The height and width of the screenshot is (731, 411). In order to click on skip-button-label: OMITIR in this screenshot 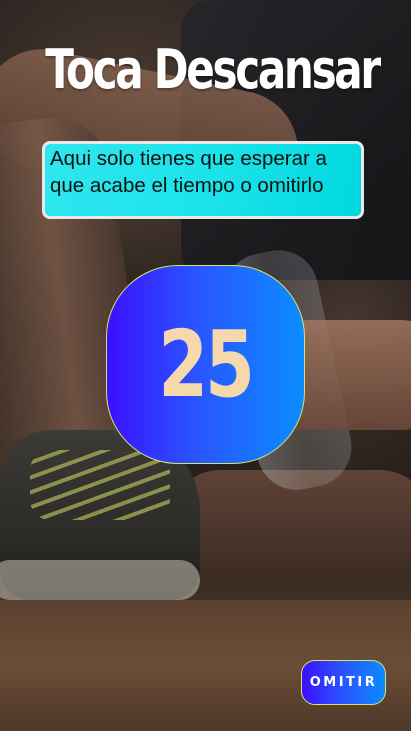, I will do `click(343, 682)`.